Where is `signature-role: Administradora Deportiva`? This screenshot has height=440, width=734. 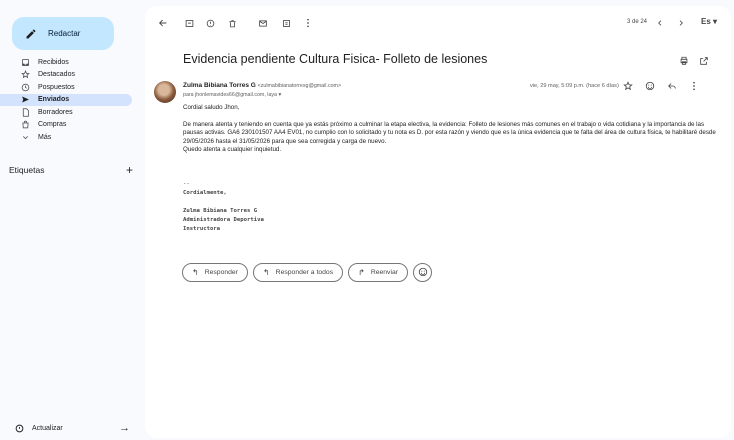
signature-role: Administradora Deportiva is located at coordinates (223, 220).